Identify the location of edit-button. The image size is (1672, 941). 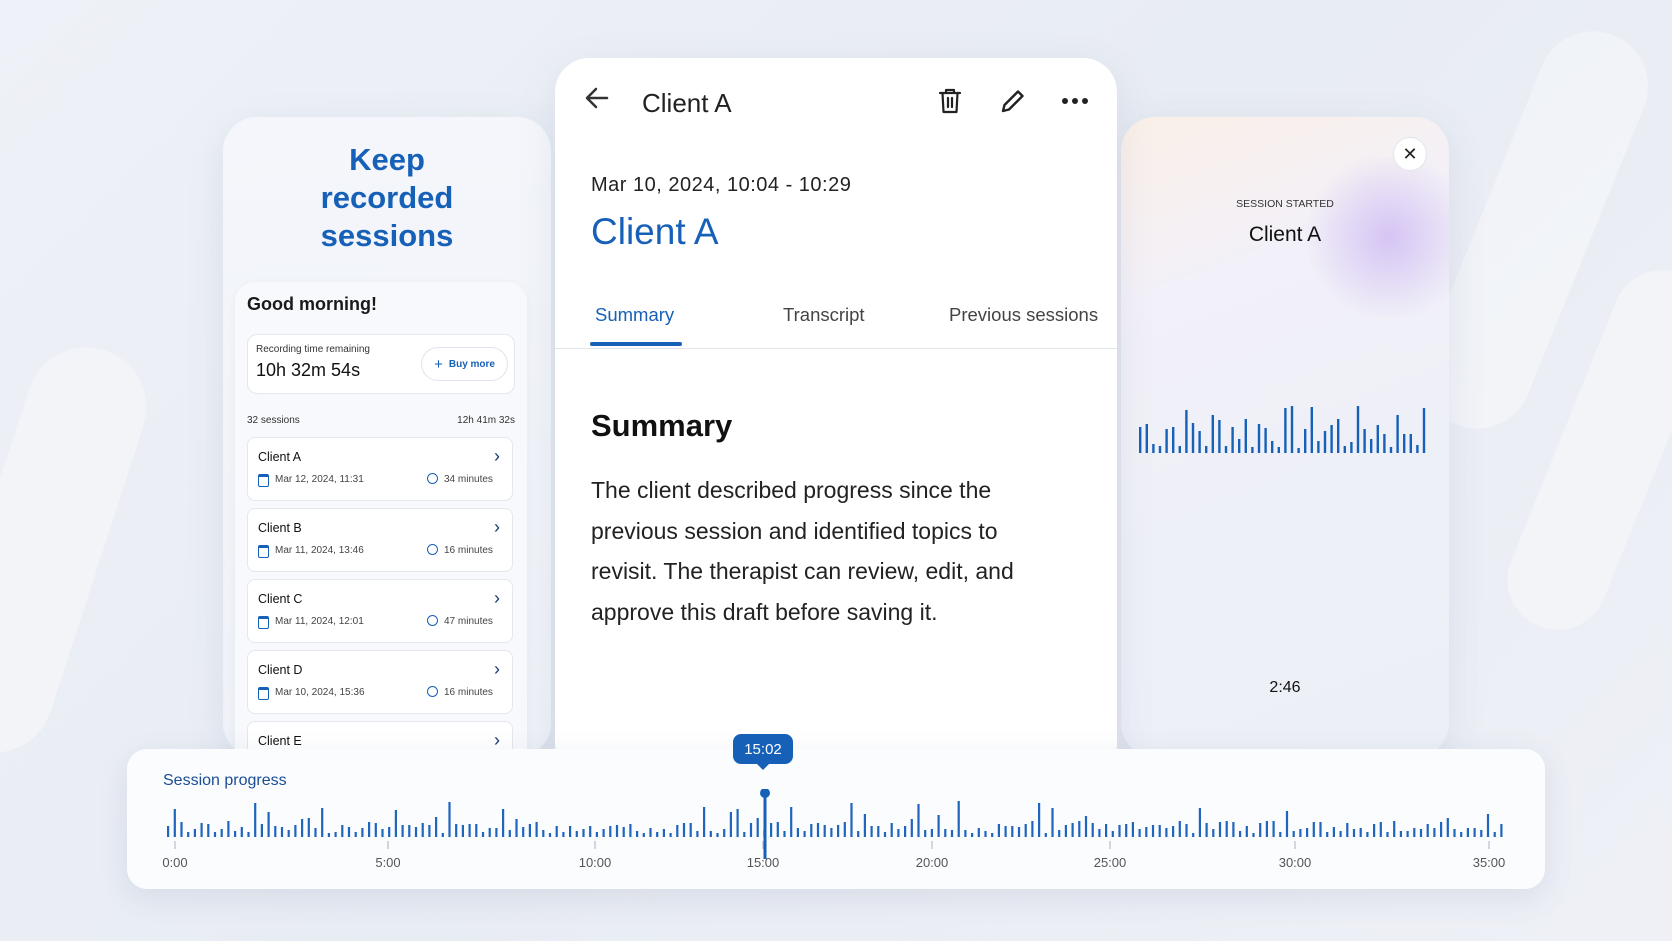
(1013, 101).